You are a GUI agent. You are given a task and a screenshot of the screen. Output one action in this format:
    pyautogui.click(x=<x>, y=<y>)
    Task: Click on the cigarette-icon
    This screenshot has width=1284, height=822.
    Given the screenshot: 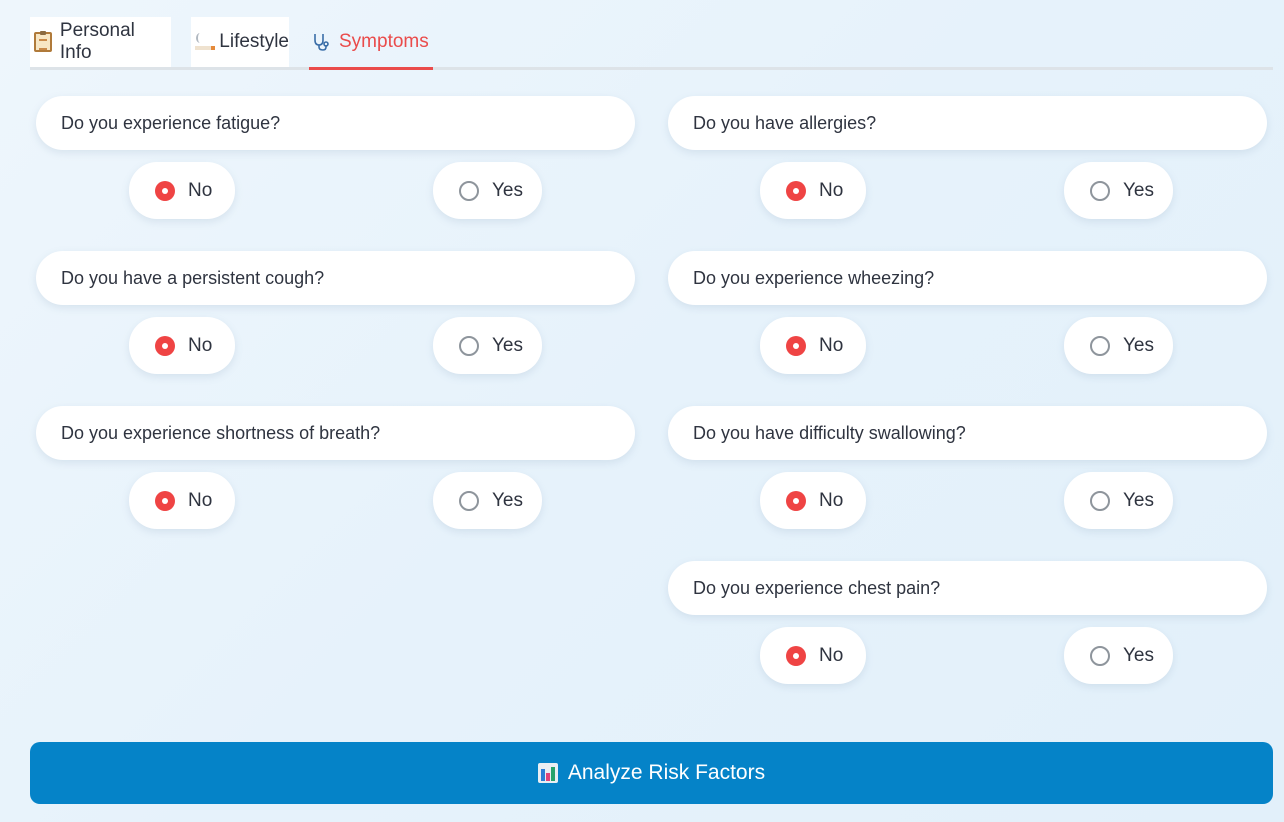 What is the action you would take?
    pyautogui.click(x=205, y=42)
    